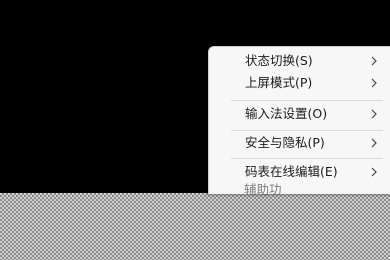 The height and width of the screenshot is (260, 390). Describe the element at coordinates (285, 142) in the screenshot. I see `menu-item-label: 安全与隐私(P)` at that location.